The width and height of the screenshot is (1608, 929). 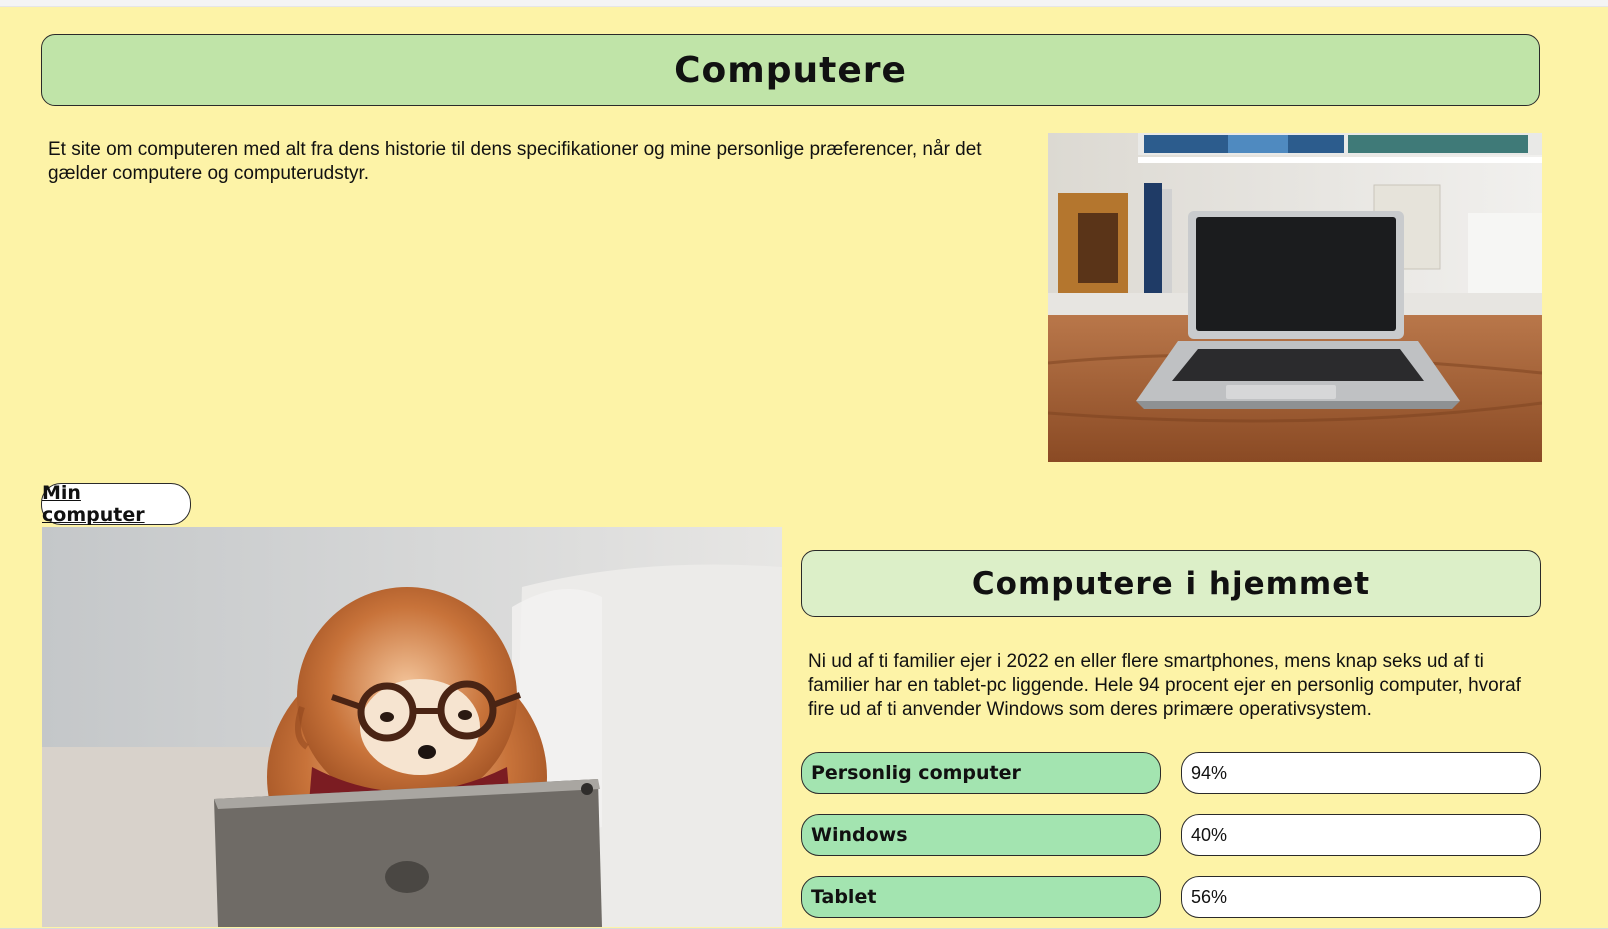 I want to click on section-title: Computere i hjemmet, so click(x=1171, y=583).